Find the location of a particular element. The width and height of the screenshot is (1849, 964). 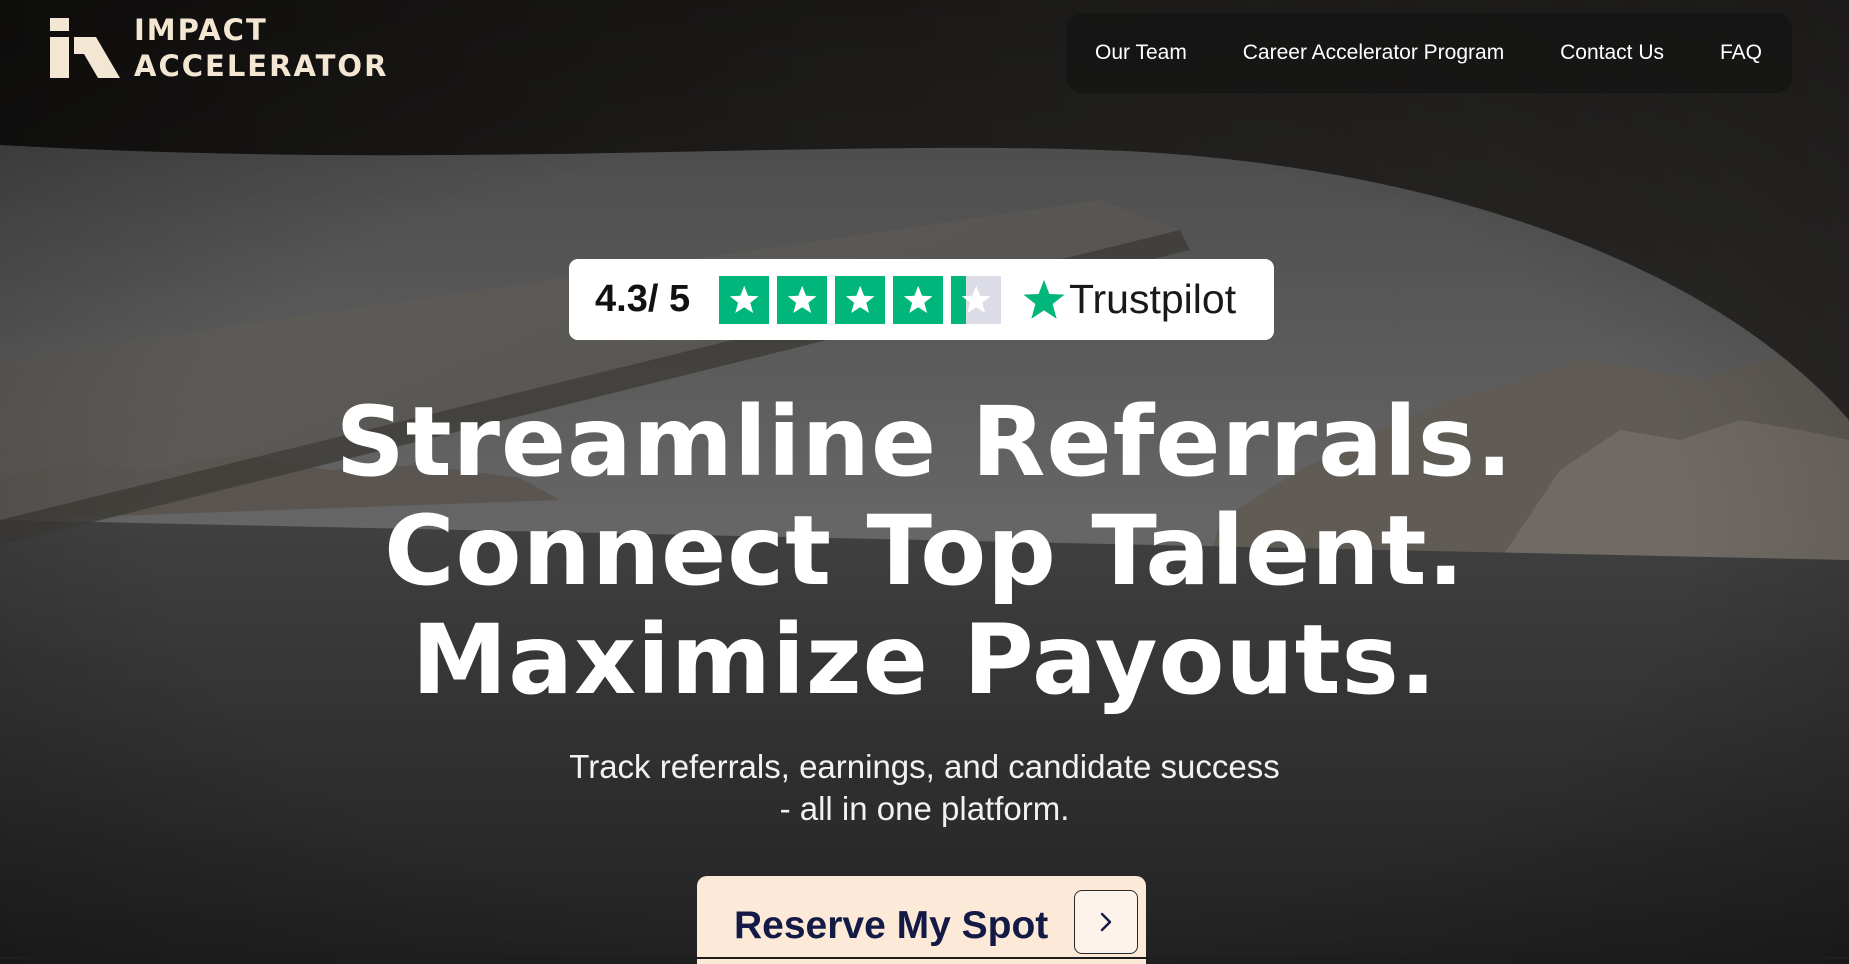

trustpilot-star-icon is located at coordinates (1044, 300).